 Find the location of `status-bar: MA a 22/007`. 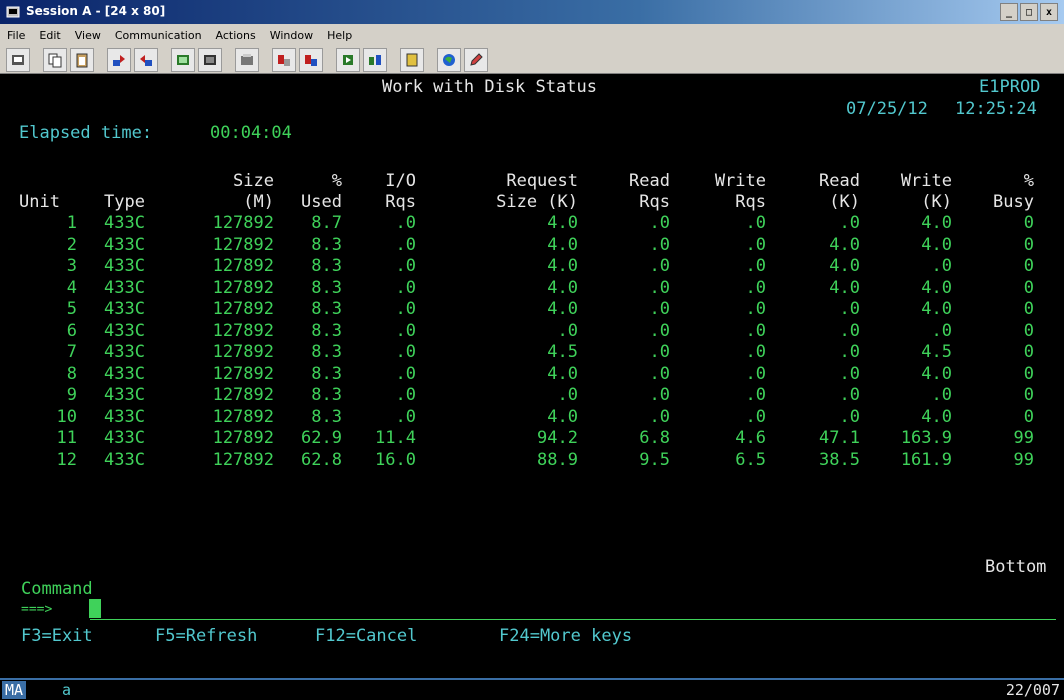

status-bar: MA a 22/007 is located at coordinates (532, 689).